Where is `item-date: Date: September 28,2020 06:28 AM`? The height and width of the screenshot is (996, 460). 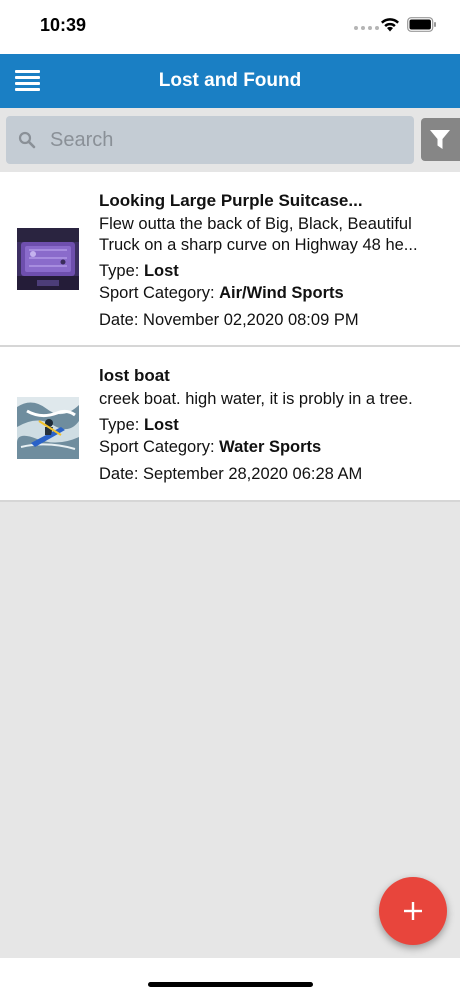
item-date: Date: September 28,2020 06:28 AM is located at coordinates (272, 474).